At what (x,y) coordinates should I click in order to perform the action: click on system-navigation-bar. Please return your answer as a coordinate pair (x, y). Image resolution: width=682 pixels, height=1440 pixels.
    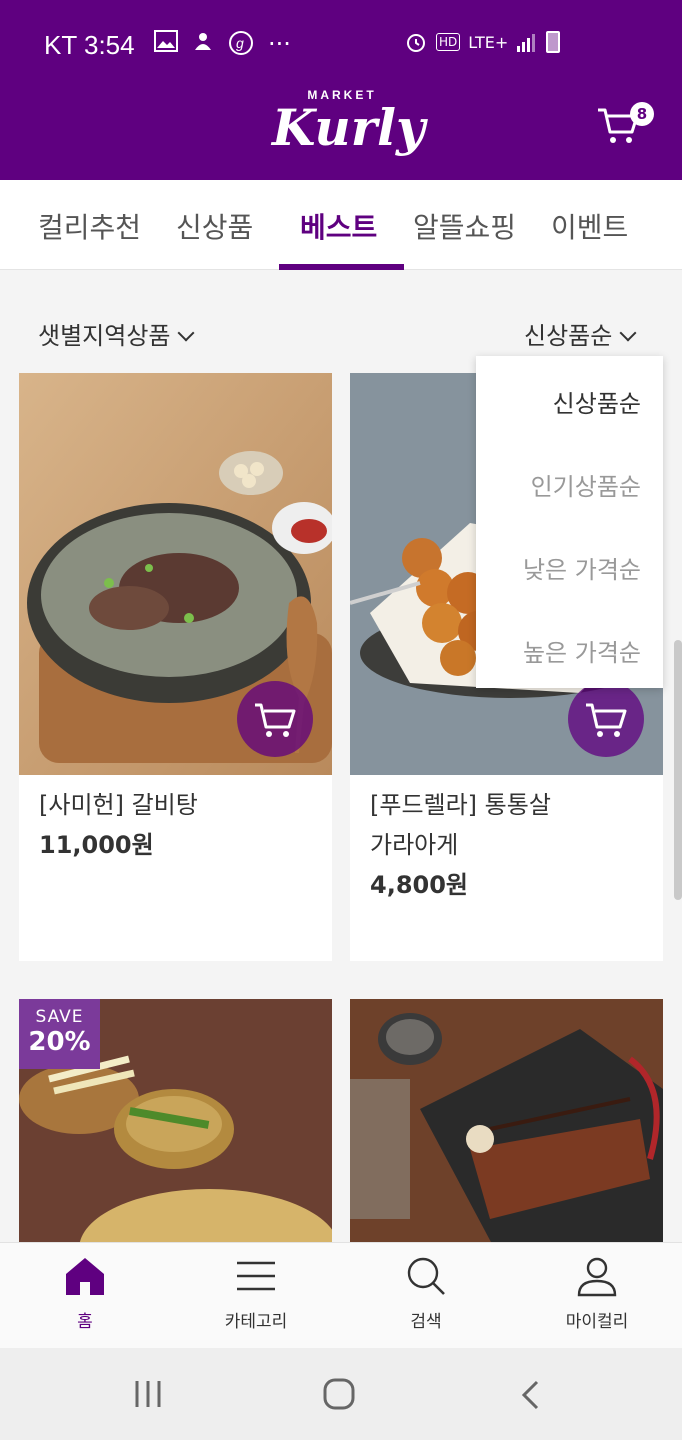
    Looking at the image, I should click on (341, 1394).